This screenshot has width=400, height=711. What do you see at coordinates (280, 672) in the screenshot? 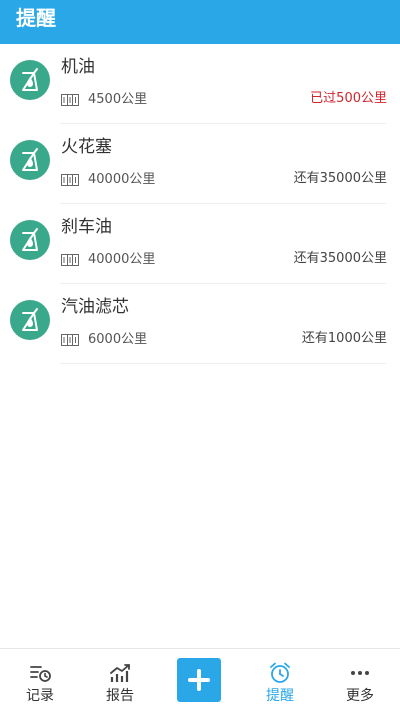
I see `alarm-clock-icon` at bounding box center [280, 672].